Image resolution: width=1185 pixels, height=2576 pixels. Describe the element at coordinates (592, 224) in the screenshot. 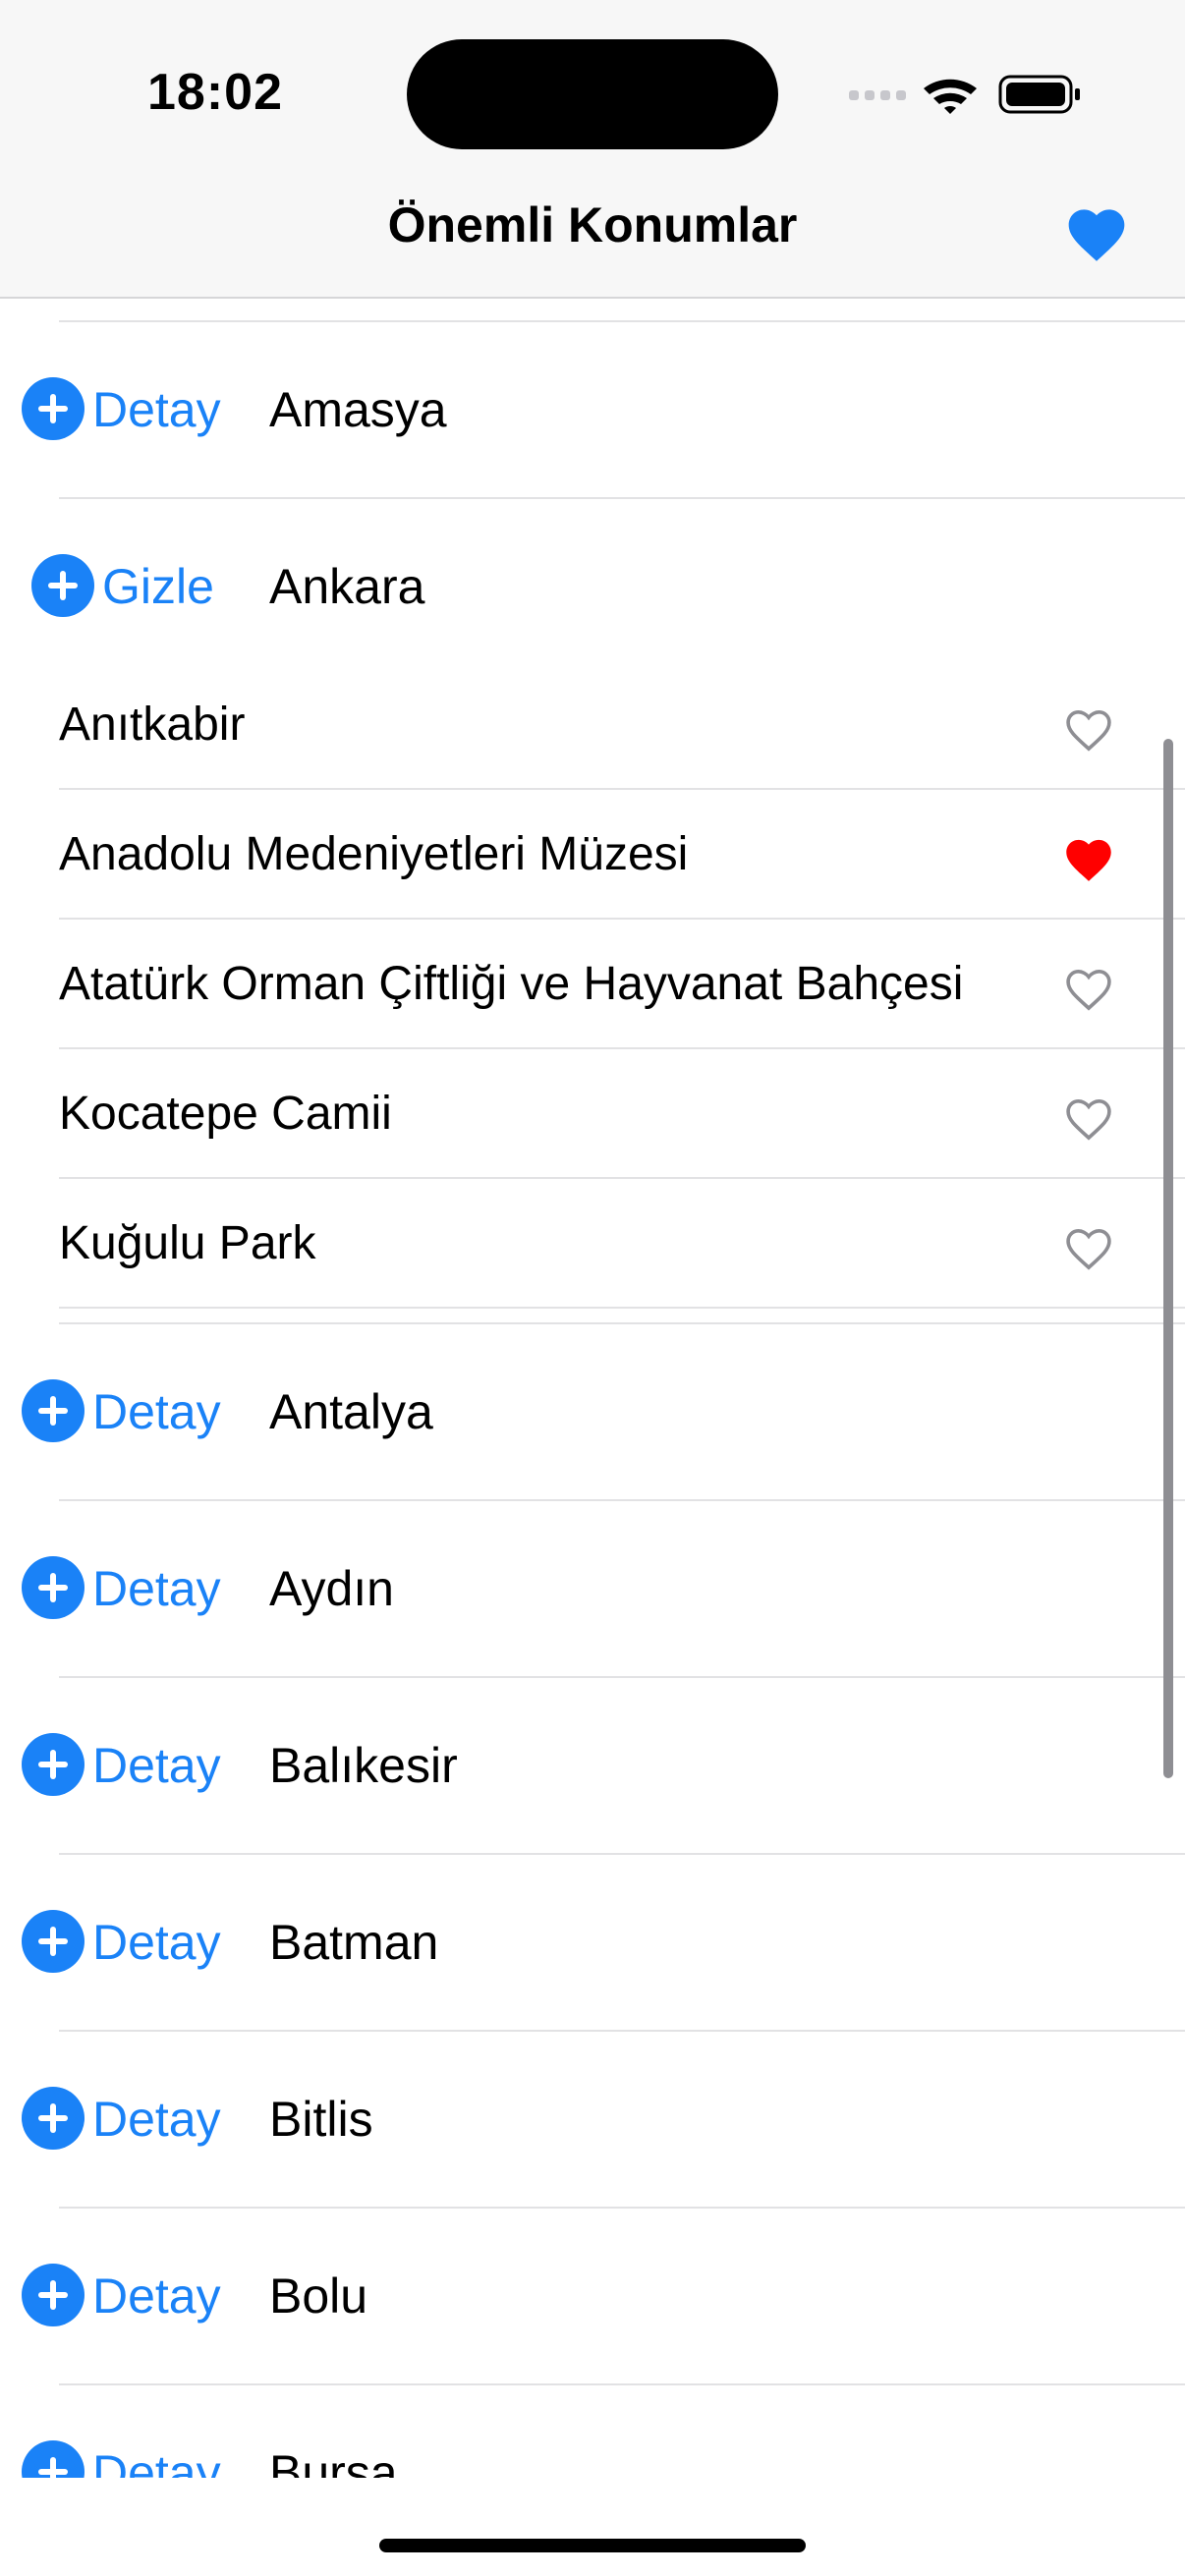

I see `page-title: Önemli Konumlar` at that location.